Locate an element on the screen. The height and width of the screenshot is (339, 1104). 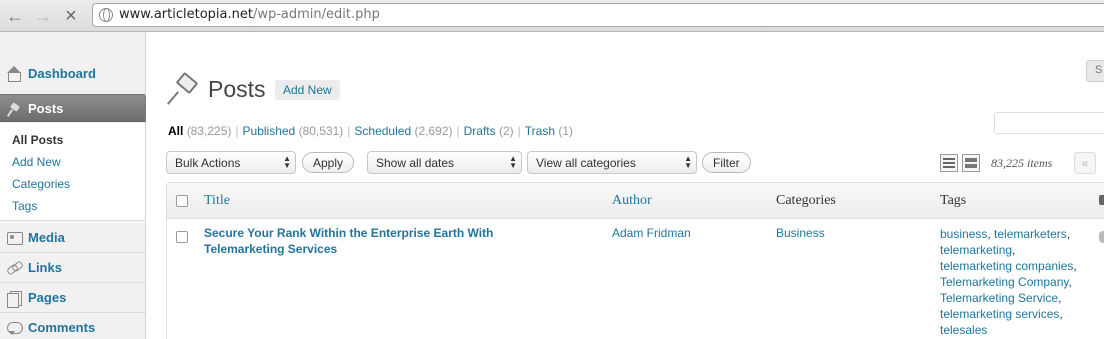
tag-link: telemarketing services is located at coordinates (999, 314).